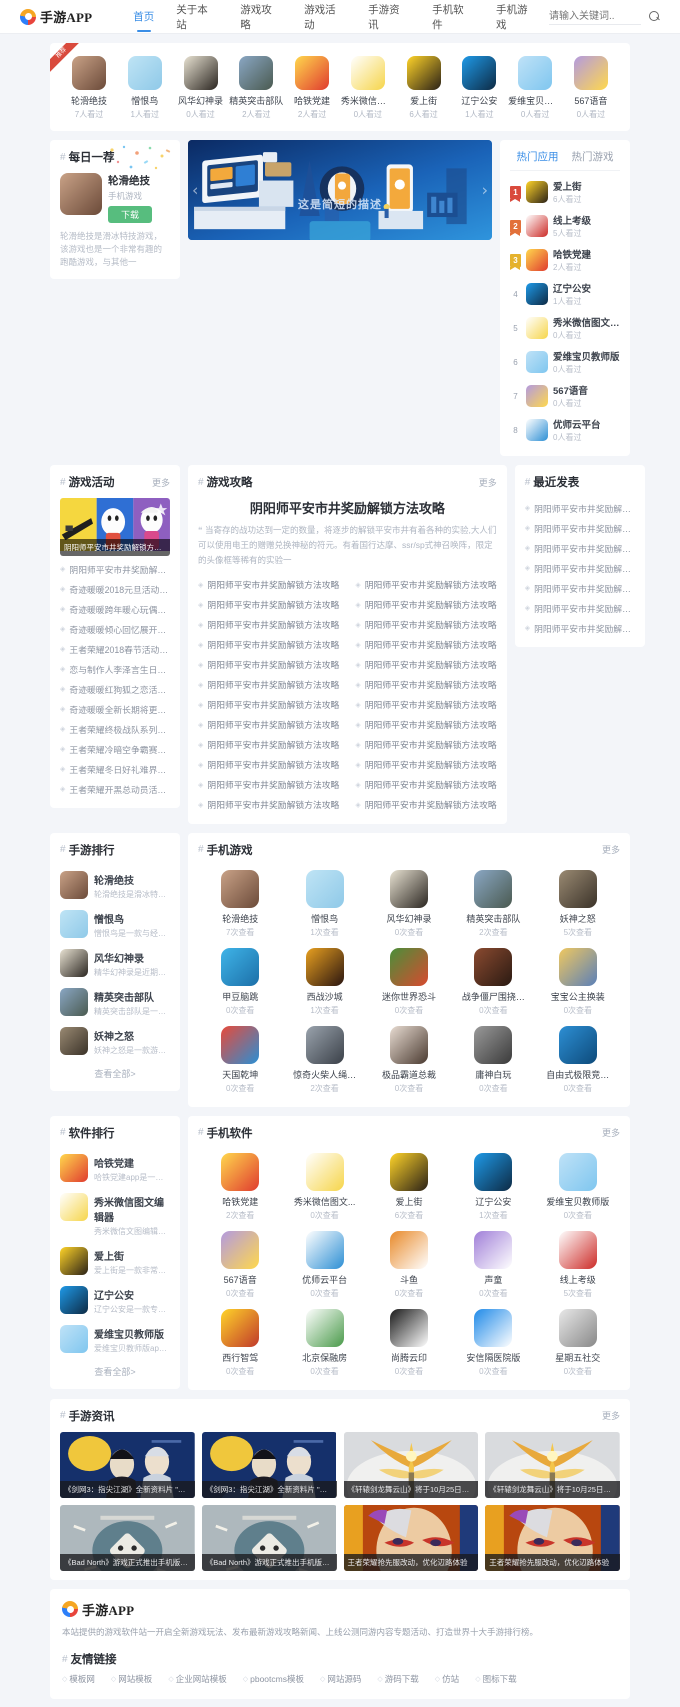 The width and height of the screenshot is (680, 1707). I want to click on mobile-games-more-link: 更多, so click(611, 849).